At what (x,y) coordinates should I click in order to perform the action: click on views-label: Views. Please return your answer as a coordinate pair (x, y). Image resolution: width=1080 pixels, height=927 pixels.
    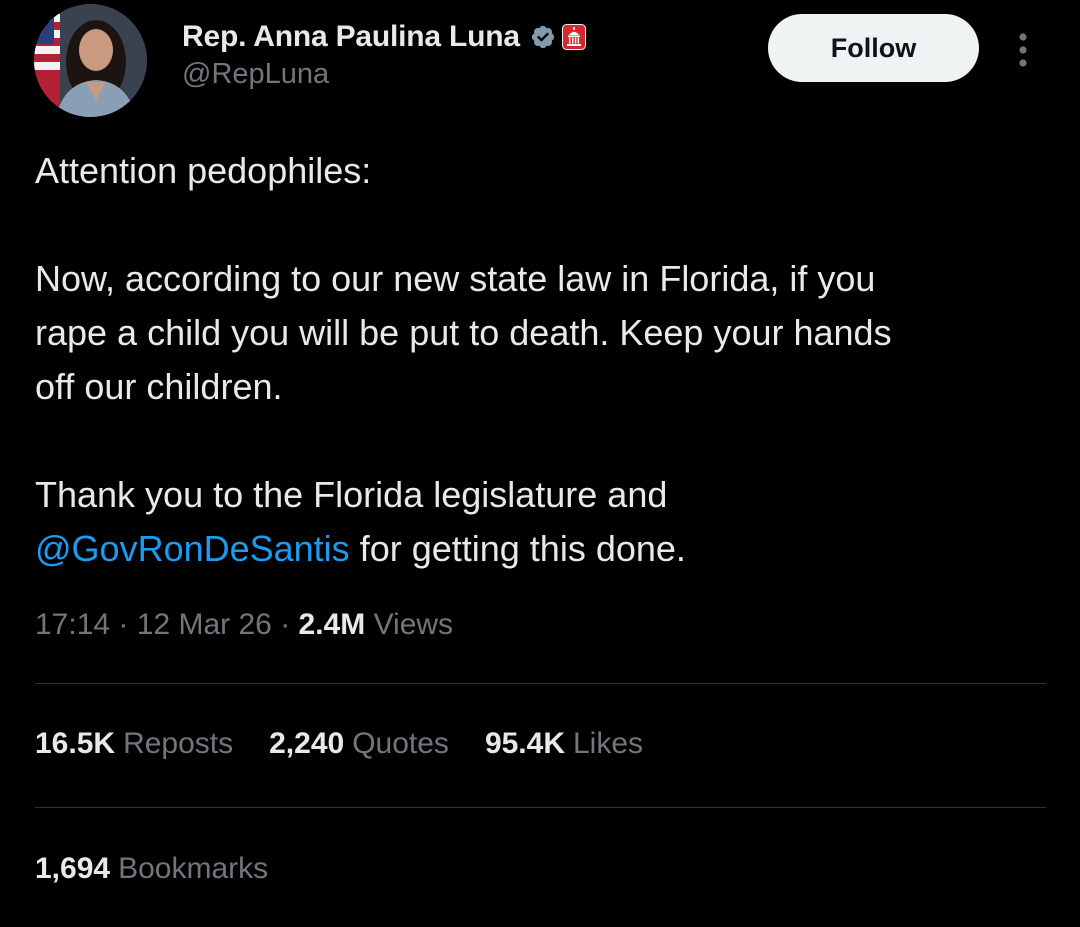
    Looking at the image, I should click on (413, 624).